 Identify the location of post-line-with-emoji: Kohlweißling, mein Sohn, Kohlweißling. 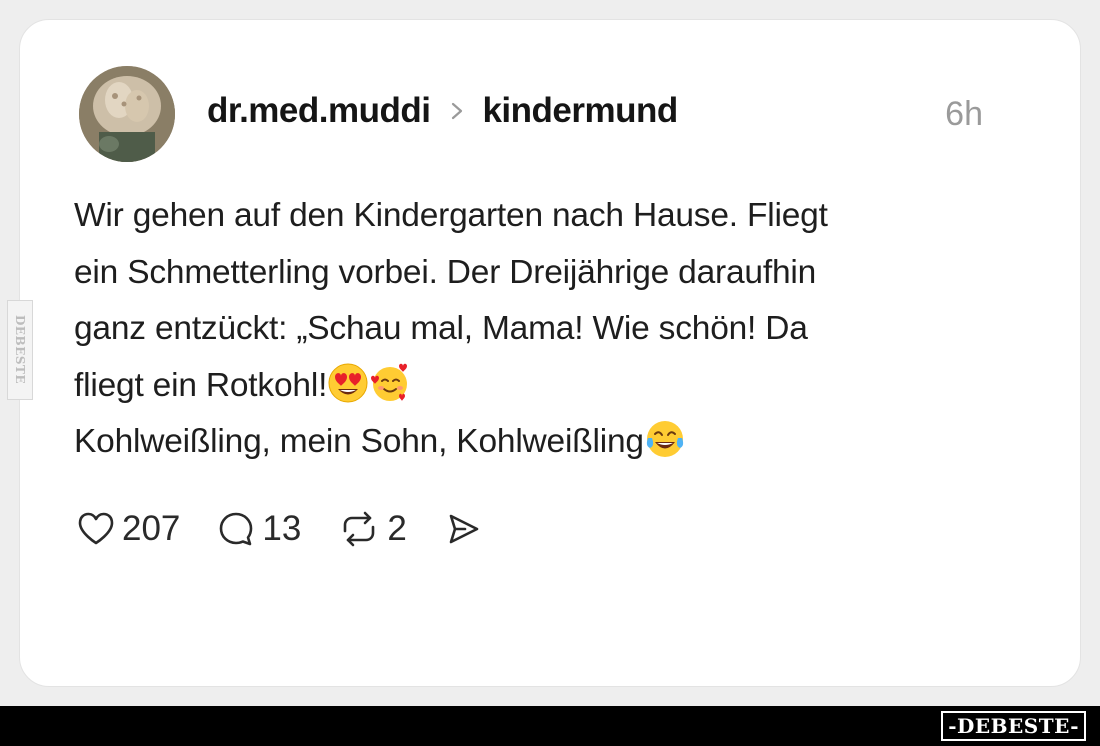
(554, 442).